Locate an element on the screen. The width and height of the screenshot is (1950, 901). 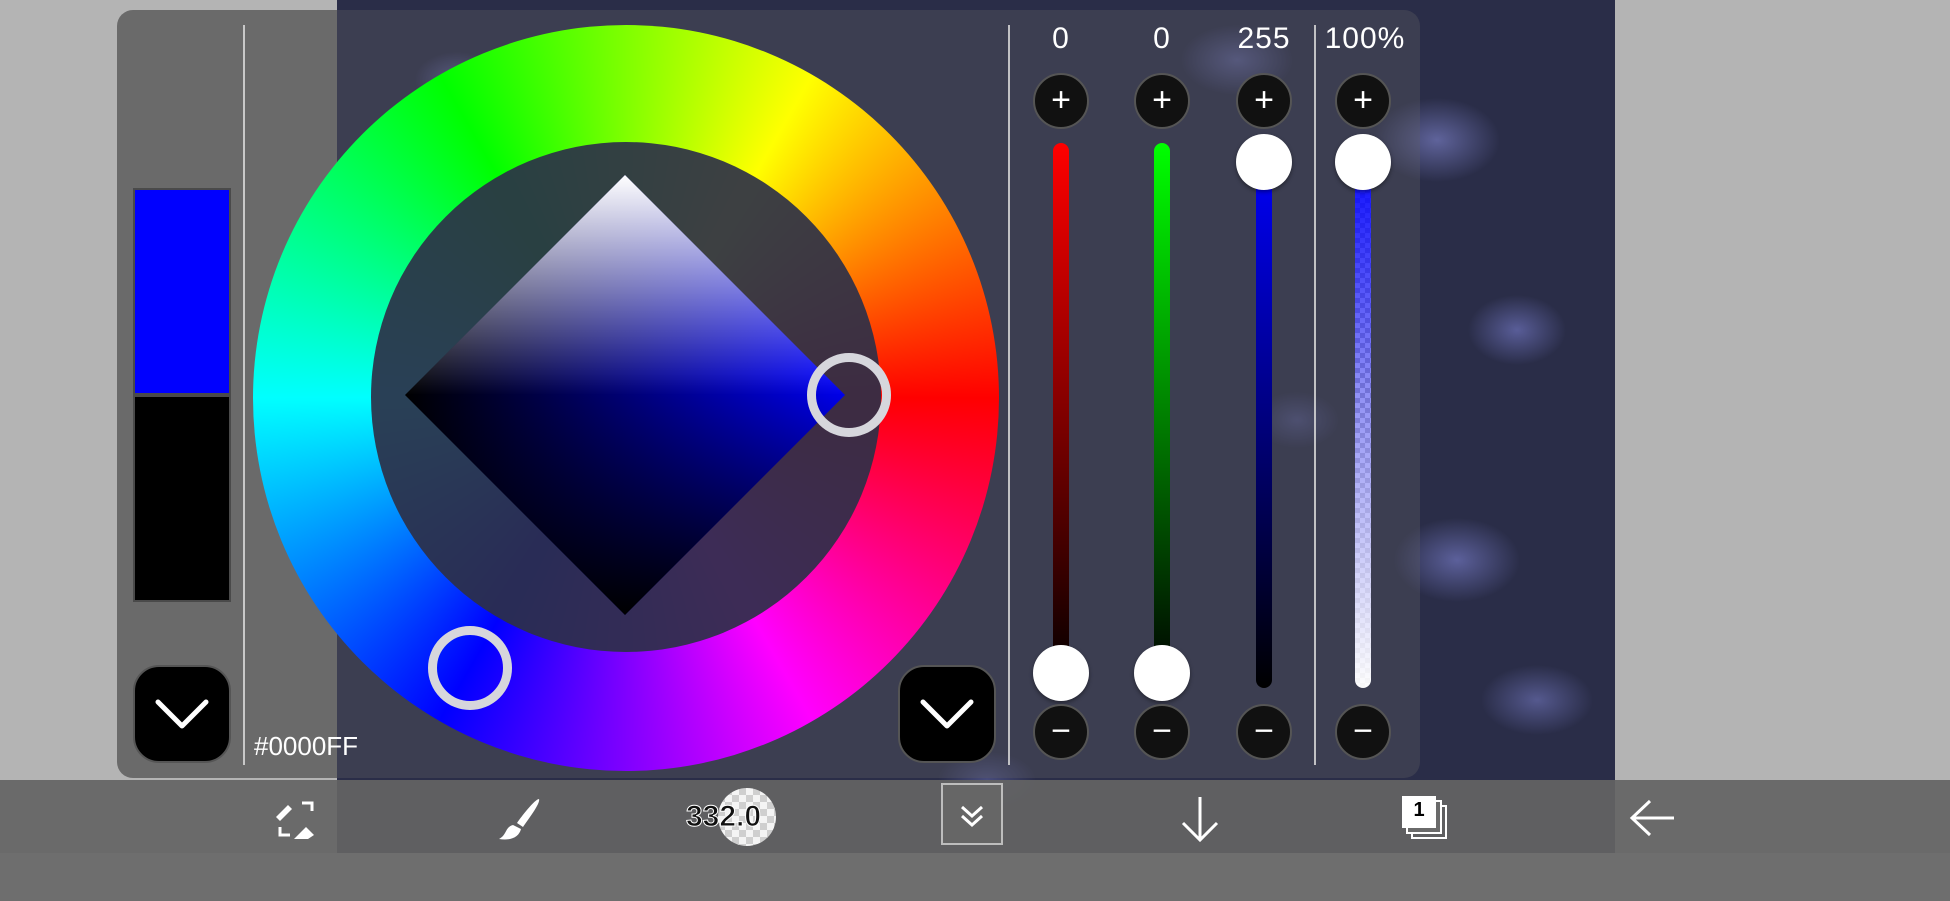
blue-decrement-button: − is located at coordinates (1264, 732).